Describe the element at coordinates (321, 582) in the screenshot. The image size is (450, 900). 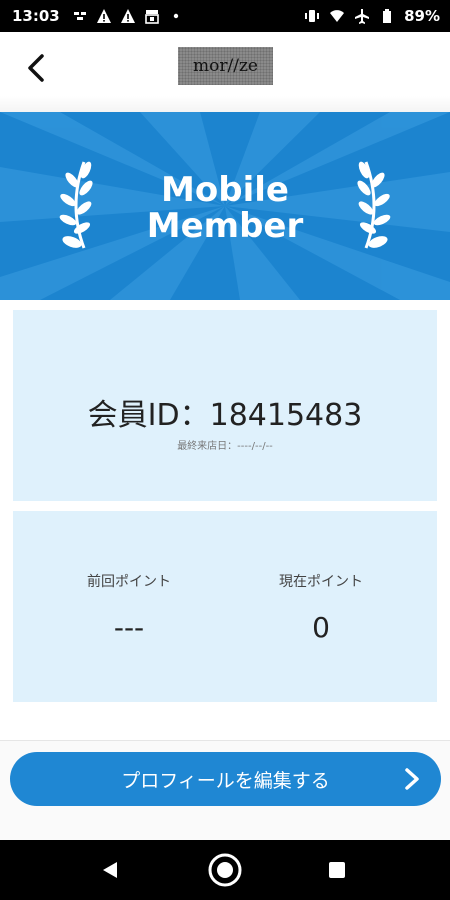
I see `current-points-label: 現在ポイント` at that location.